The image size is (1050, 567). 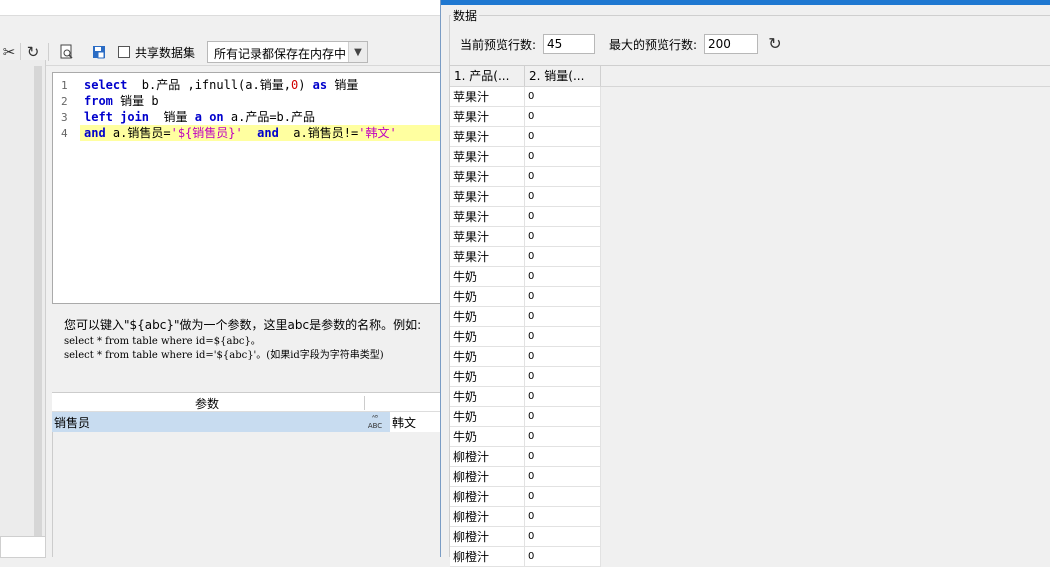 What do you see at coordinates (64, 133) in the screenshot?
I see `line-number: 4` at bounding box center [64, 133].